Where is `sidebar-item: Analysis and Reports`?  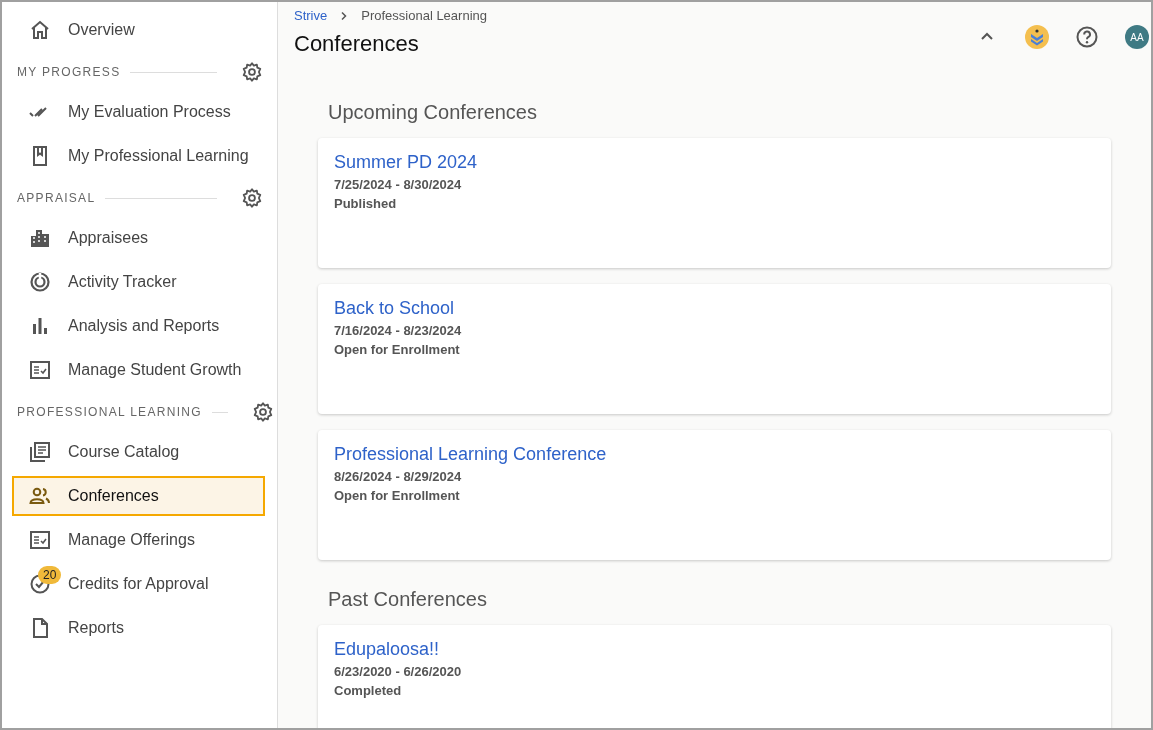
sidebar-item: Analysis and Reports is located at coordinates (138, 326).